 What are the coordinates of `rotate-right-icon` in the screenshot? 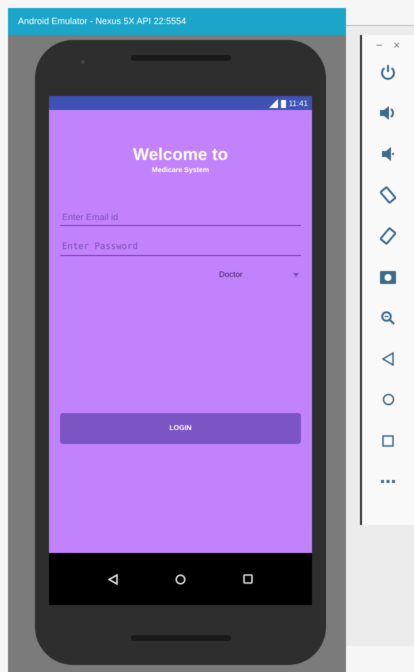 It's located at (388, 235).